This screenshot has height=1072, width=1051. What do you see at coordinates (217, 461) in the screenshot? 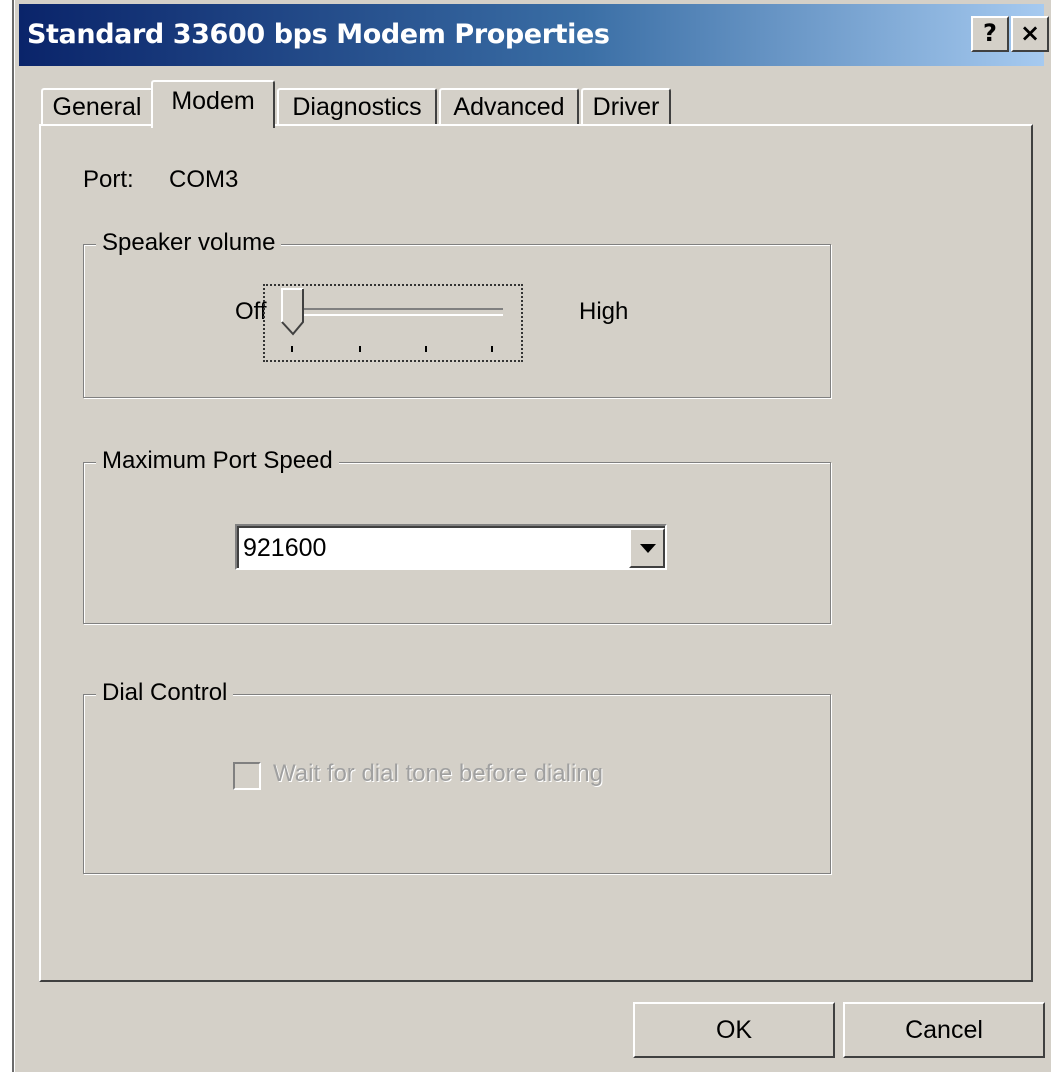
I see `max-port-speed-title: Maximum Port Speed` at bounding box center [217, 461].